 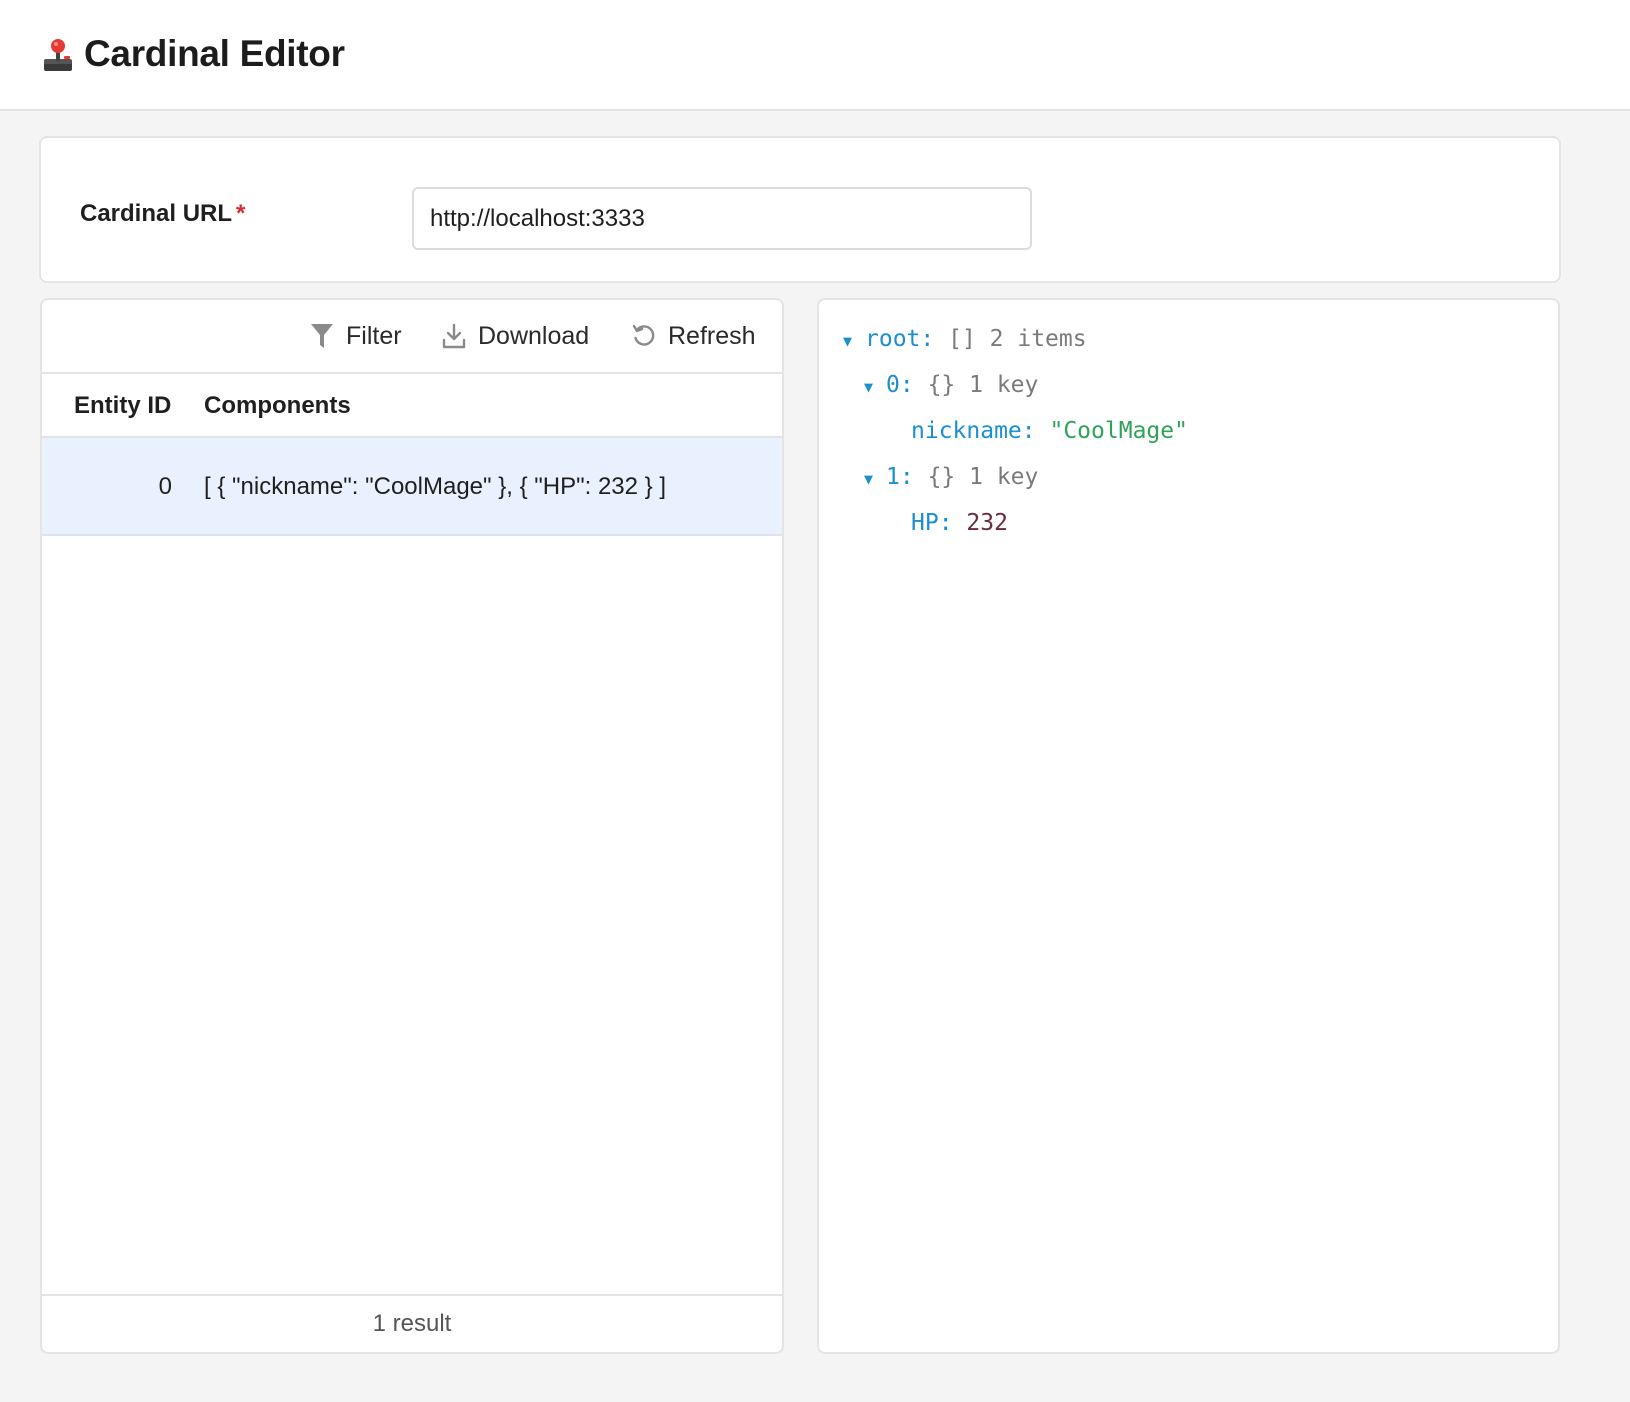 What do you see at coordinates (722, 218) in the screenshot?
I see `cardinal-url-input` at bounding box center [722, 218].